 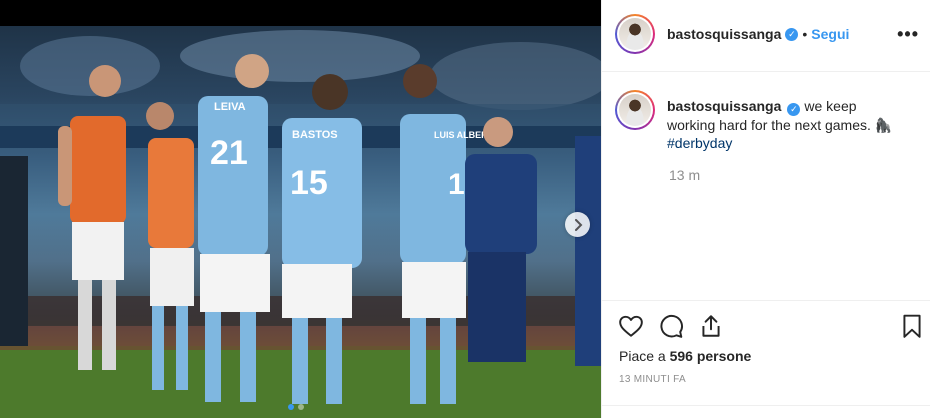 I want to click on more-options-icon: •••, so click(x=908, y=34).